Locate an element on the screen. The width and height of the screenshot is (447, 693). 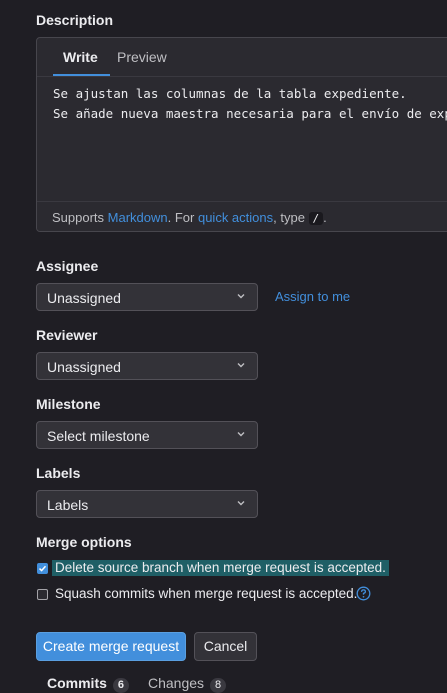
tab-commits: Commits 6 is located at coordinates (88, 684).